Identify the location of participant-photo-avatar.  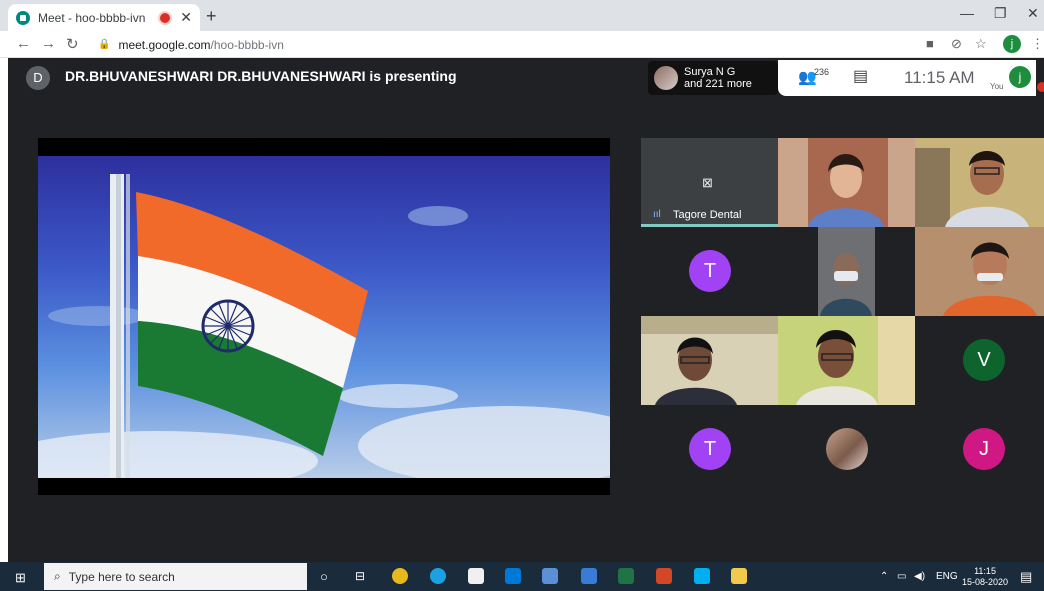
(847, 449).